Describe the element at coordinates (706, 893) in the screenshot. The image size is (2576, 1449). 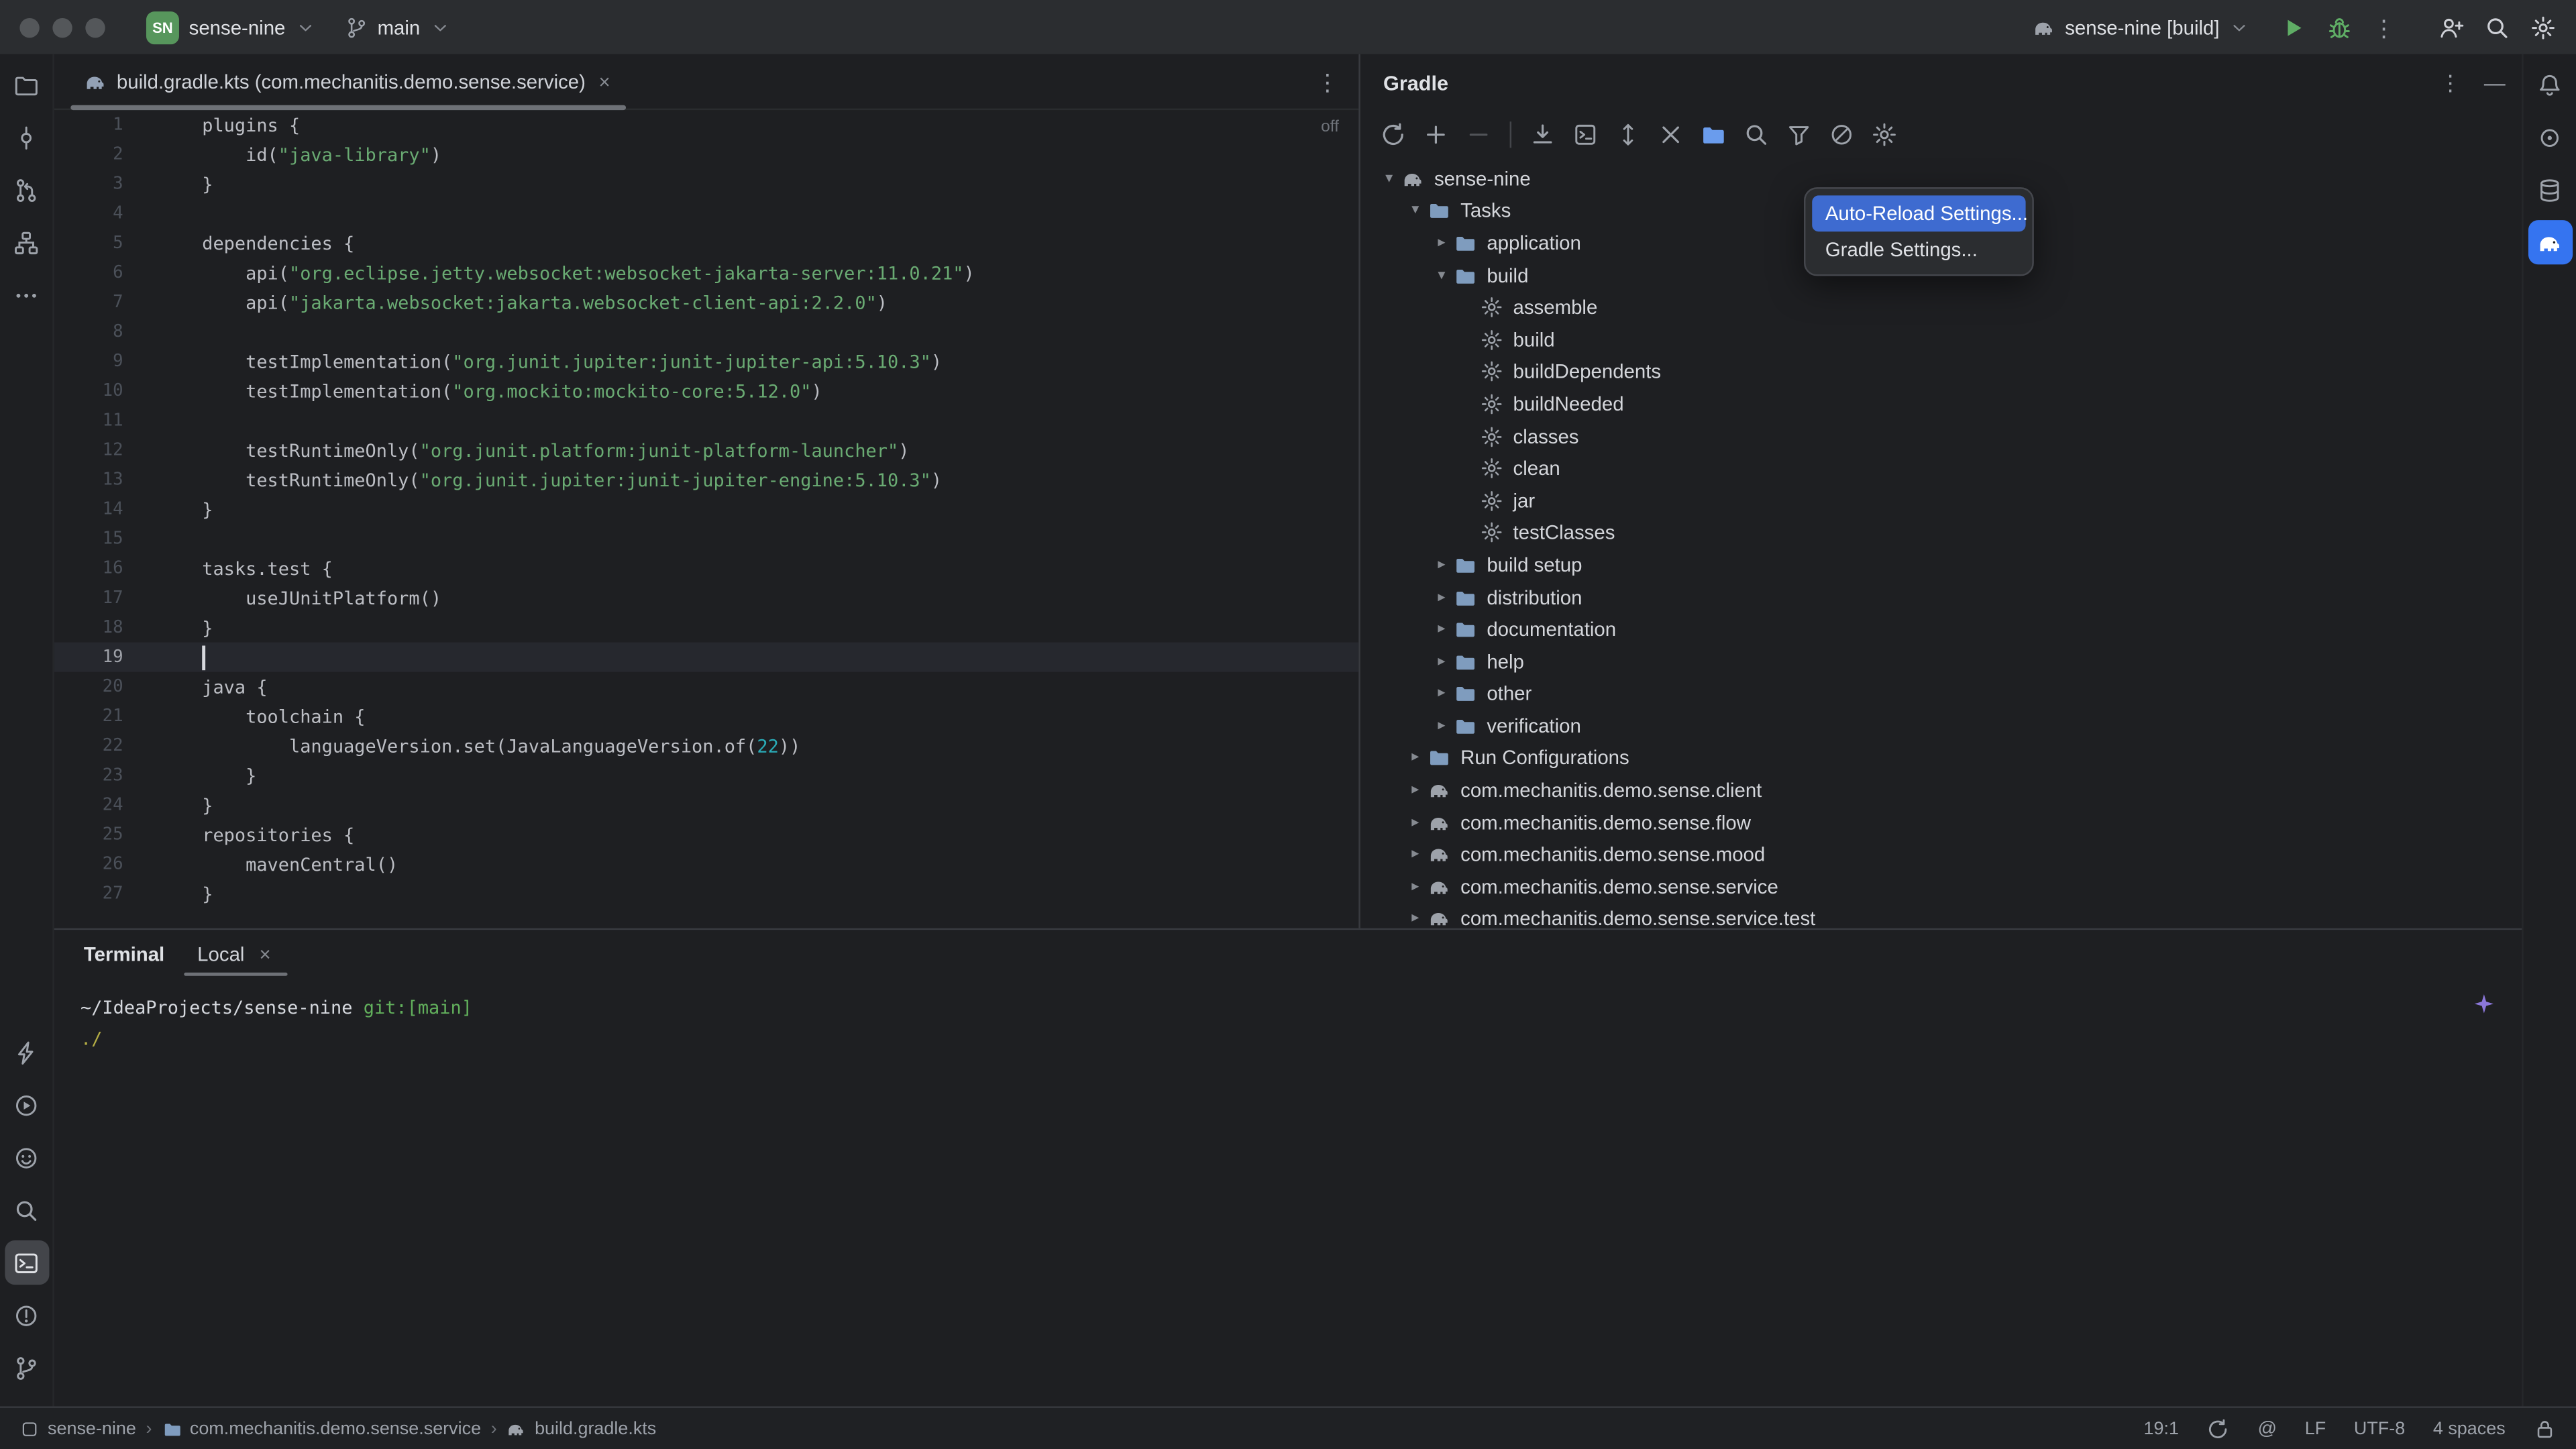
I see `code-line: 27}` at that location.